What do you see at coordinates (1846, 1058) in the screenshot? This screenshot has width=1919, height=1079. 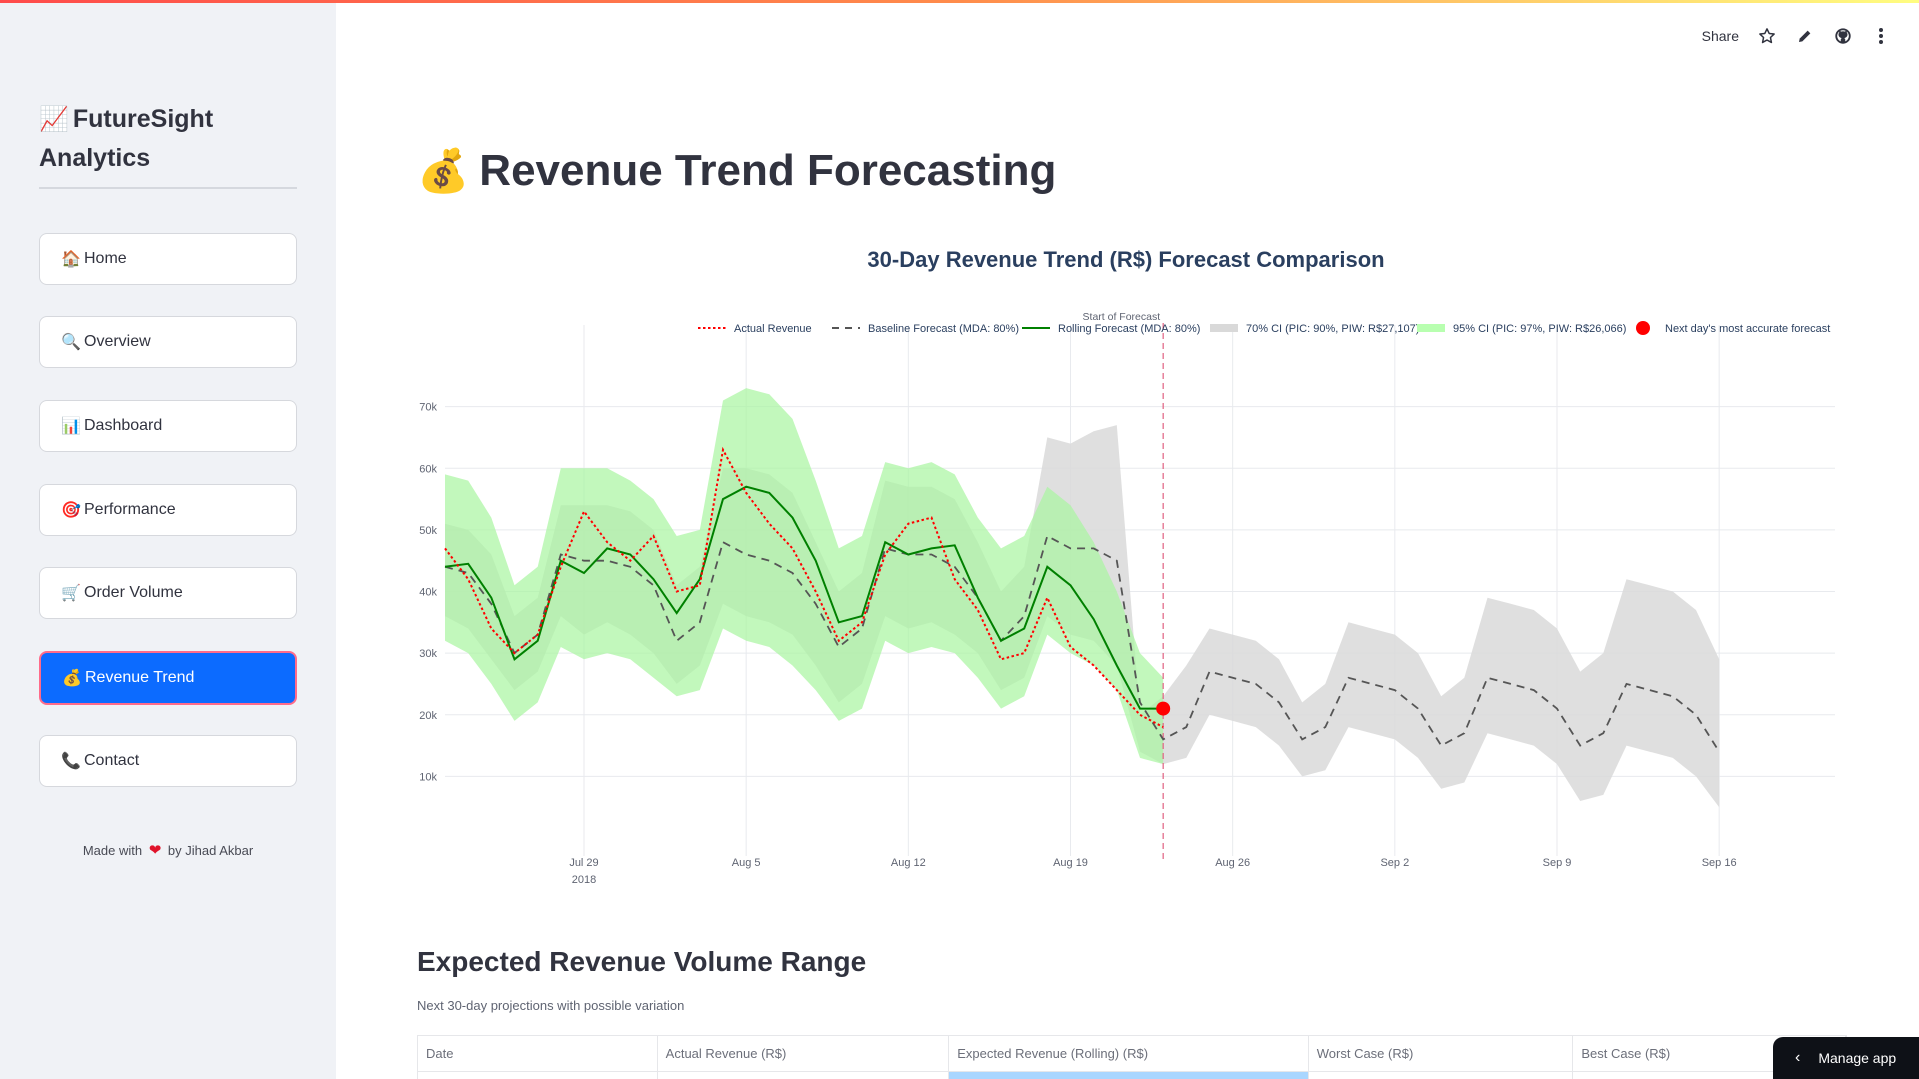 I see `manage-app-button: ‹ Manage app` at bounding box center [1846, 1058].